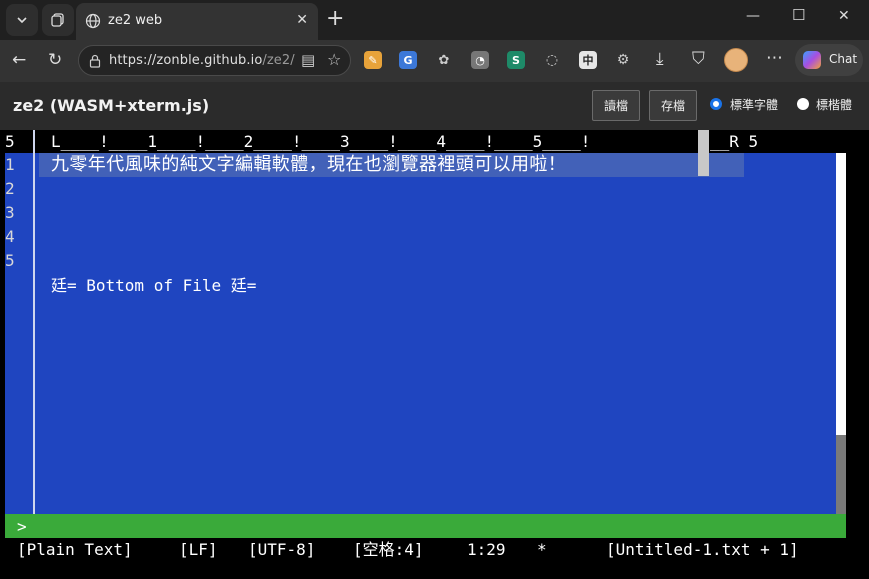  Describe the element at coordinates (774, 58) in the screenshot. I see `more-options-icon: ⋯` at that location.